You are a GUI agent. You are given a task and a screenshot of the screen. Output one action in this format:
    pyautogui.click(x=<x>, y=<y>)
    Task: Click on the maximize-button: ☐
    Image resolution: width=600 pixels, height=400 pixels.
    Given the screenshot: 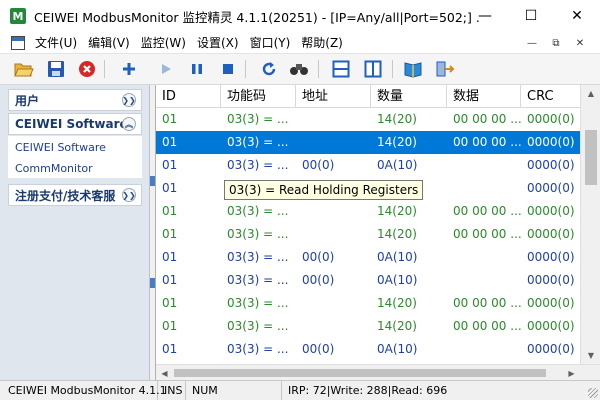 What is the action you would take?
    pyautogui.click(x=531, y=16)
    